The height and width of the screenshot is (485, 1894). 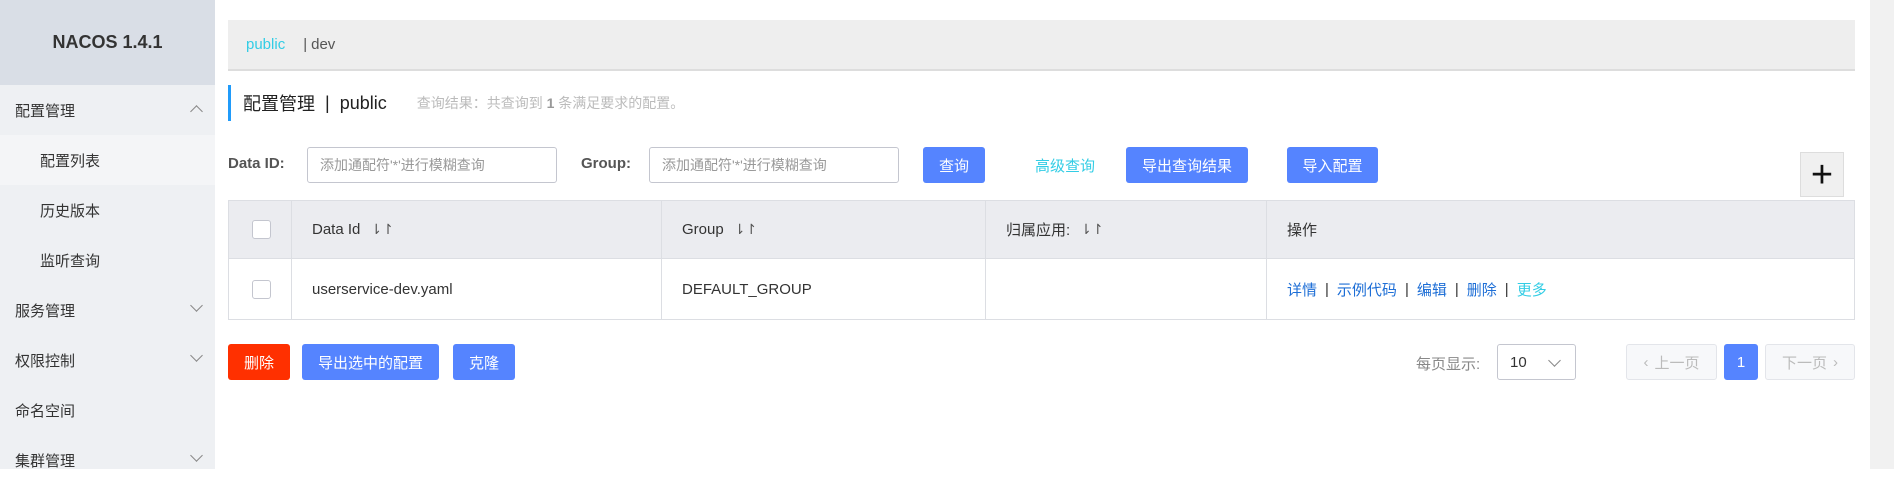 I want to click on dataid-input: 添加通配符'*'进行模糊查询, so click(x=432, y=165).